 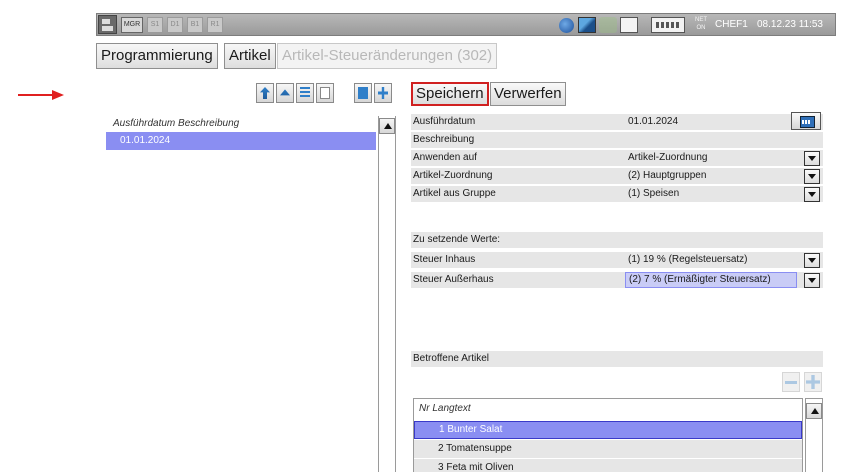 I want to click on mode-d1: D1, so click(x=175, y=25).